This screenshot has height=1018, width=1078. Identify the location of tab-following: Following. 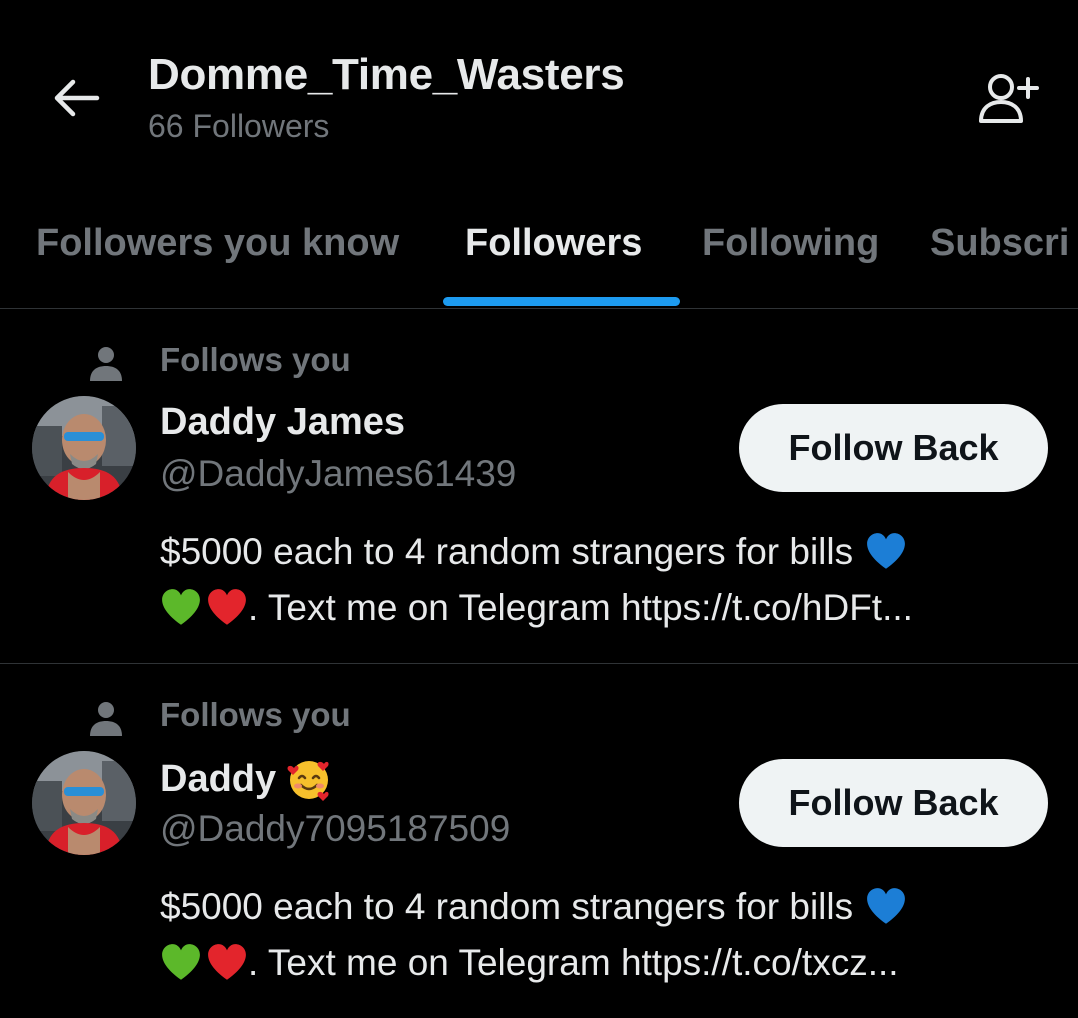
(790, 243).